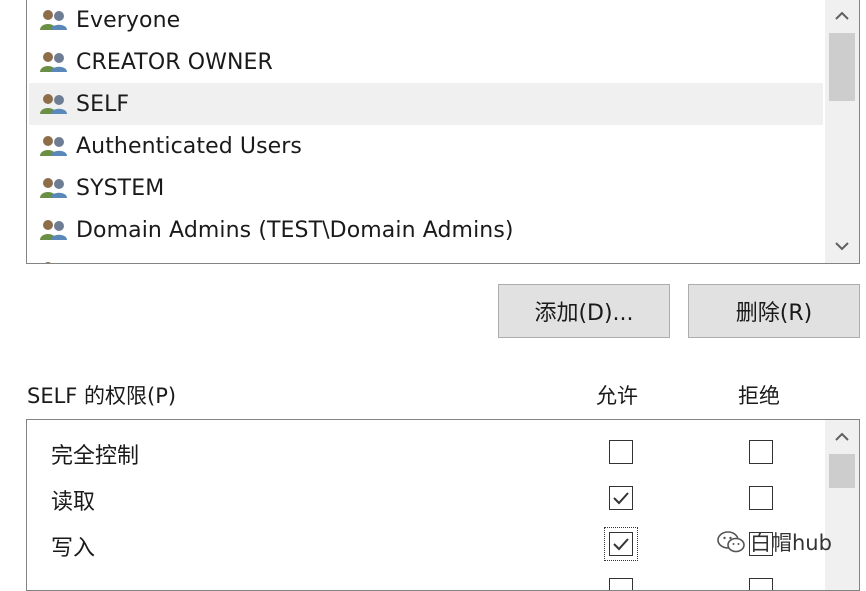 The height and width of the screenshot is (591, 866). What do you see at coordinates (128, 20) in the screenshot?
I see `principal-label: Everyone` at bounding box center [128, 20].